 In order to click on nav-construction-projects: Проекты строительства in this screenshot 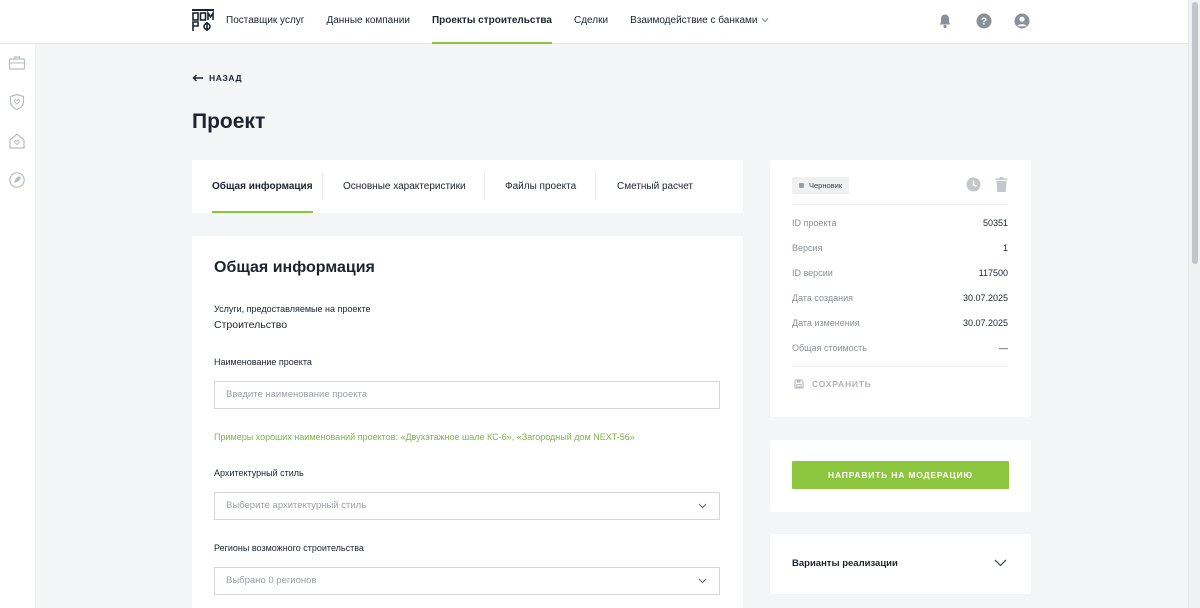, I will do `click(491, 22)`.